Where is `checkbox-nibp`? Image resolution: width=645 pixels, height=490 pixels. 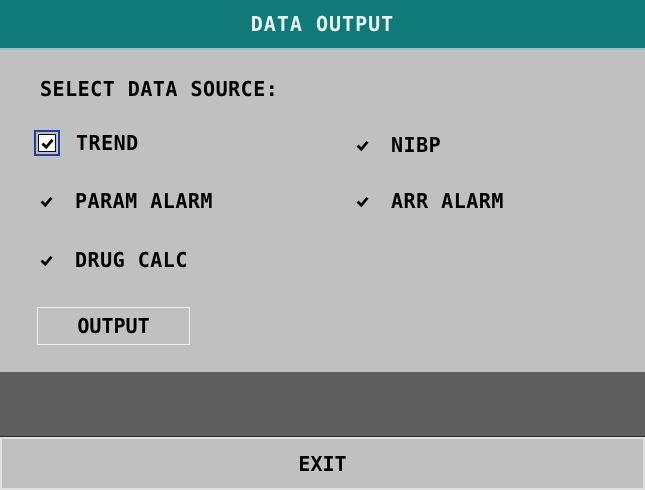 checkbox-nibp is located at coordinates (362, 145).